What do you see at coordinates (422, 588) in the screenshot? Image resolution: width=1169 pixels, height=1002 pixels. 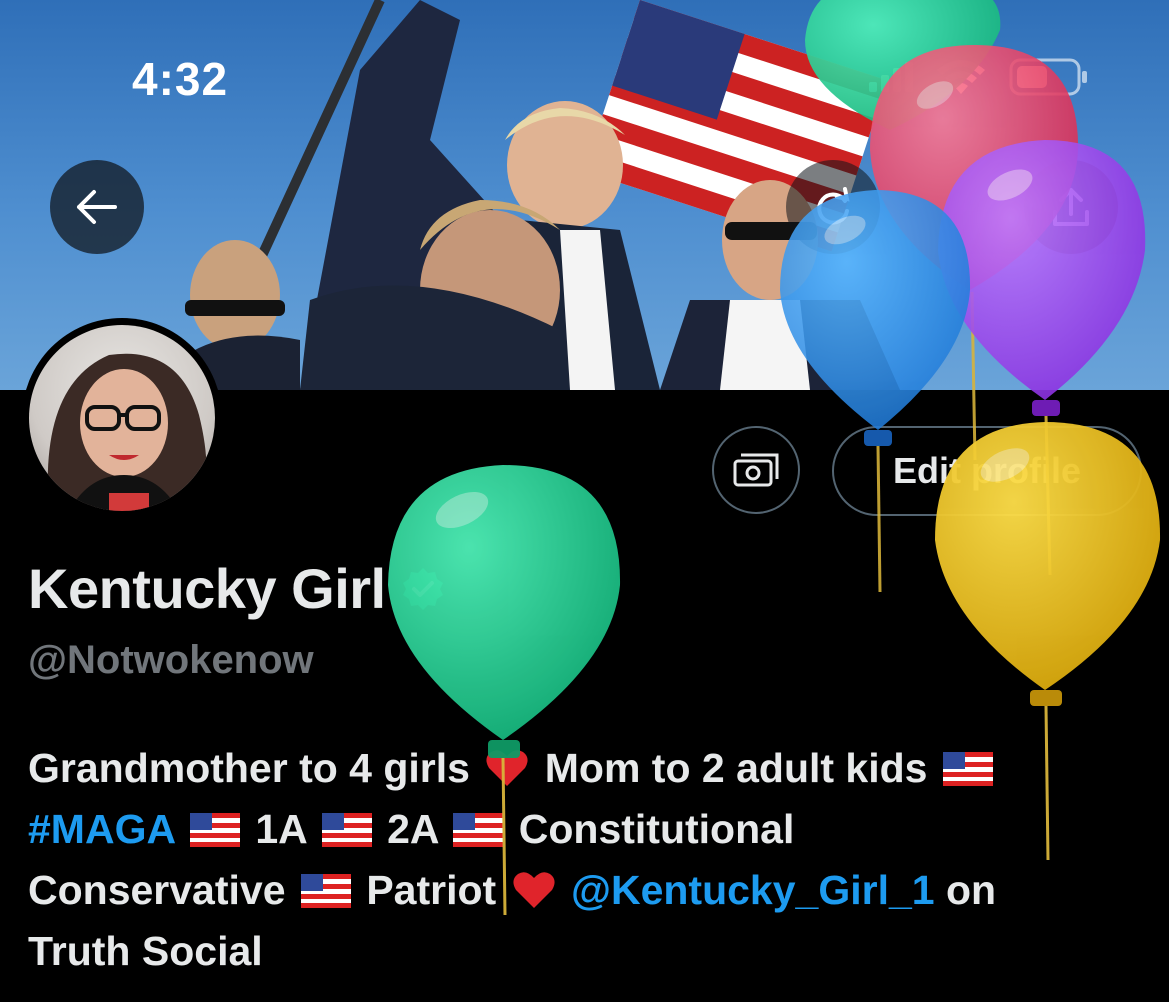 I see `verified-badge-icon` at bounding box center [422, 588].